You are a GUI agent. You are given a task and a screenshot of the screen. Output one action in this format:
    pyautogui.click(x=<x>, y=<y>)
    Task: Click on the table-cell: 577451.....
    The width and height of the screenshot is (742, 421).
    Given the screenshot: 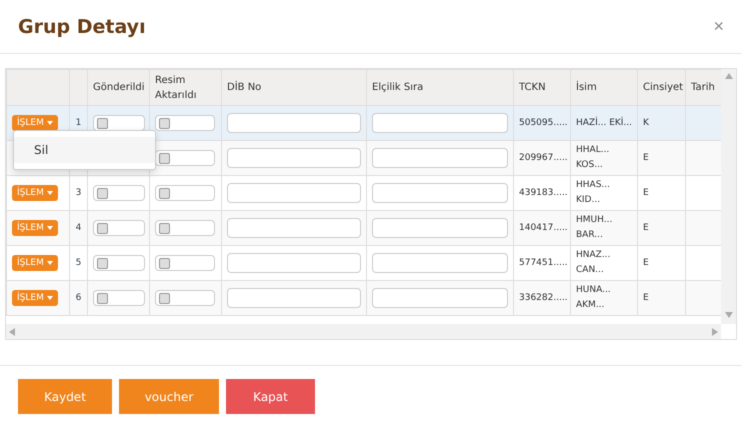 What is the action you would take?
    pyautogui.click(x=543, y=263)
    